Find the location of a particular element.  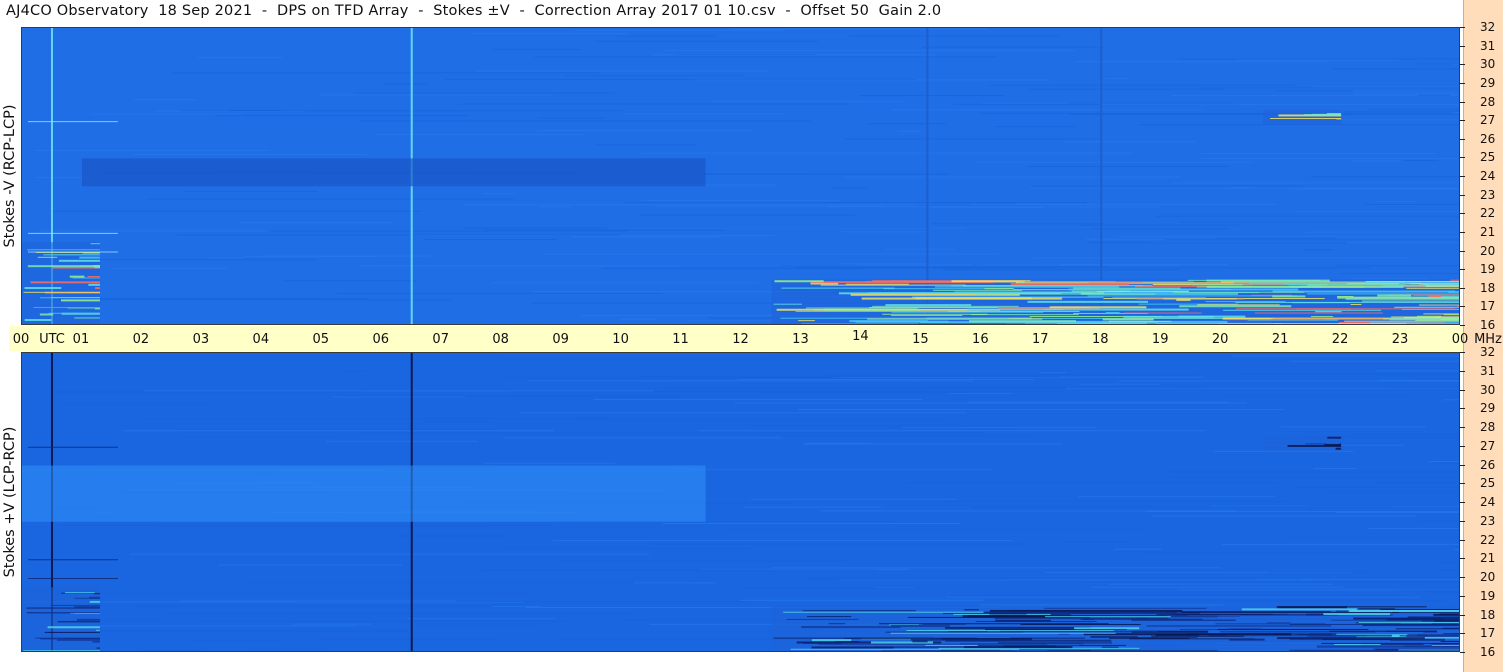

time-tick-label: 05 is located at coordinates (321, 339).